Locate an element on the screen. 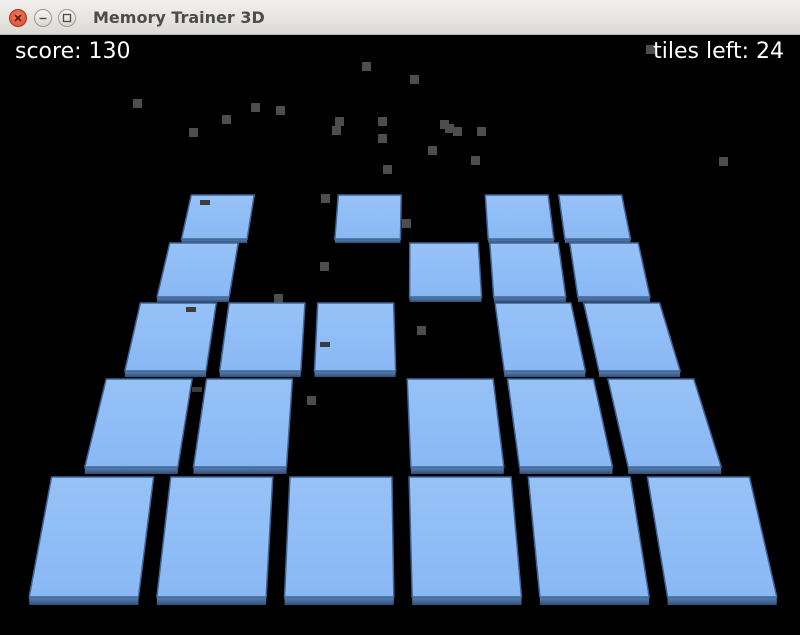 The width and height of the screenshot is (800, 635). close-icon is located at coordinates (18, 18).